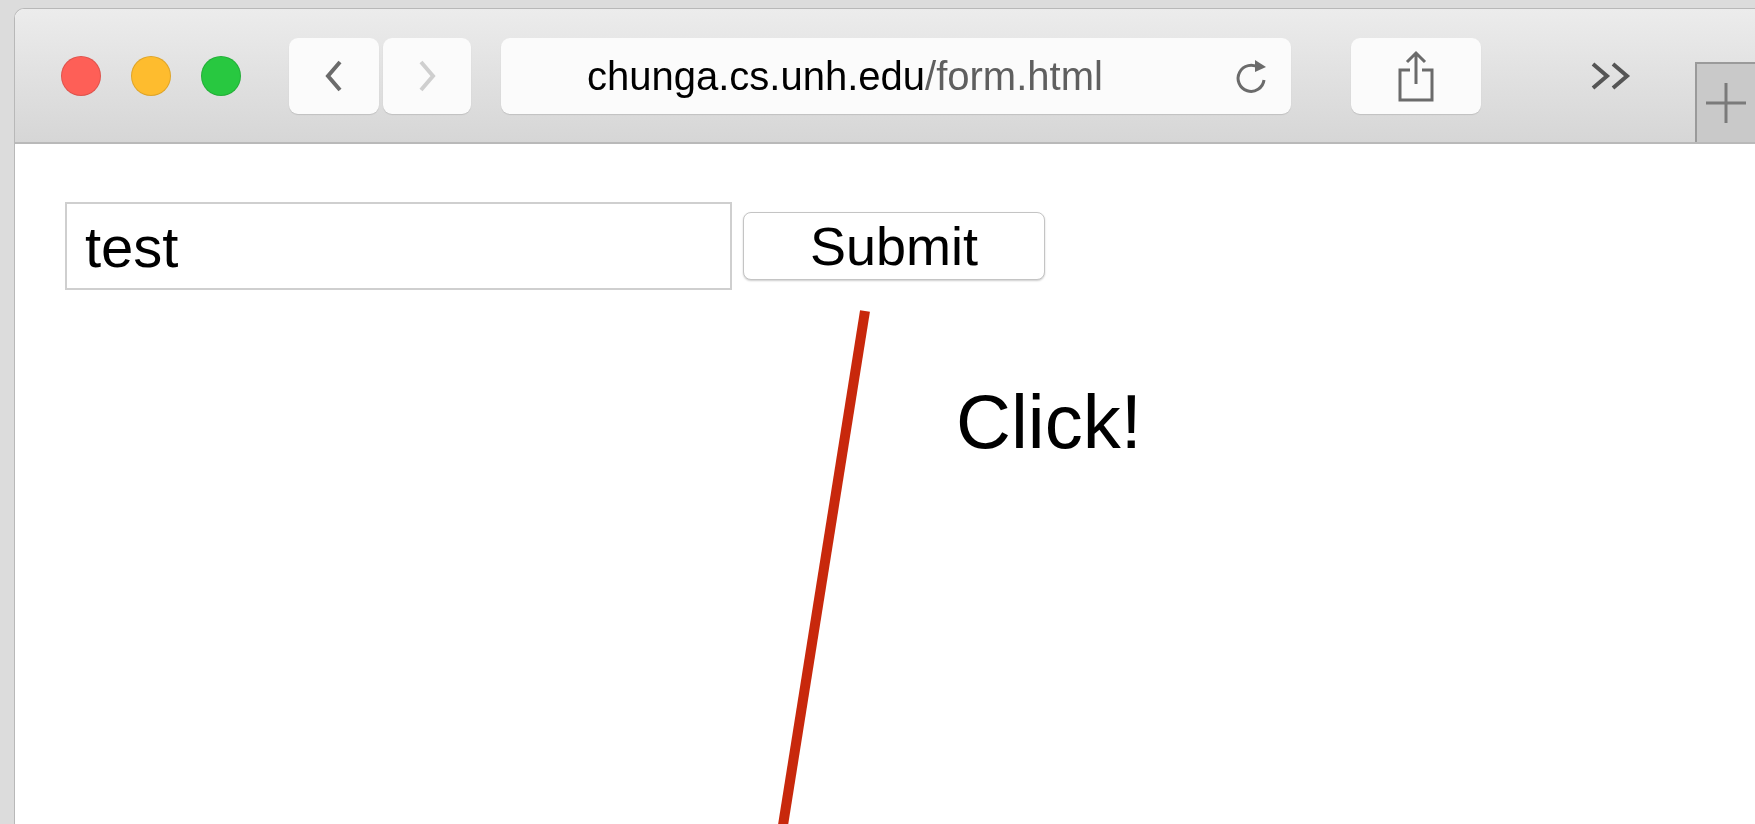 This screenshot has width=1755, height=824. I want to click on submit-button: Submit, so click(894, 246).